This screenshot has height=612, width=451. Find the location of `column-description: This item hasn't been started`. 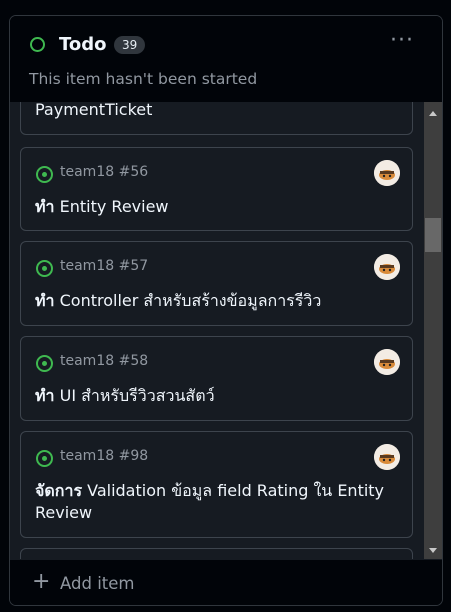

column-description: This item hasn't been started is located at coordinates (143, 79).